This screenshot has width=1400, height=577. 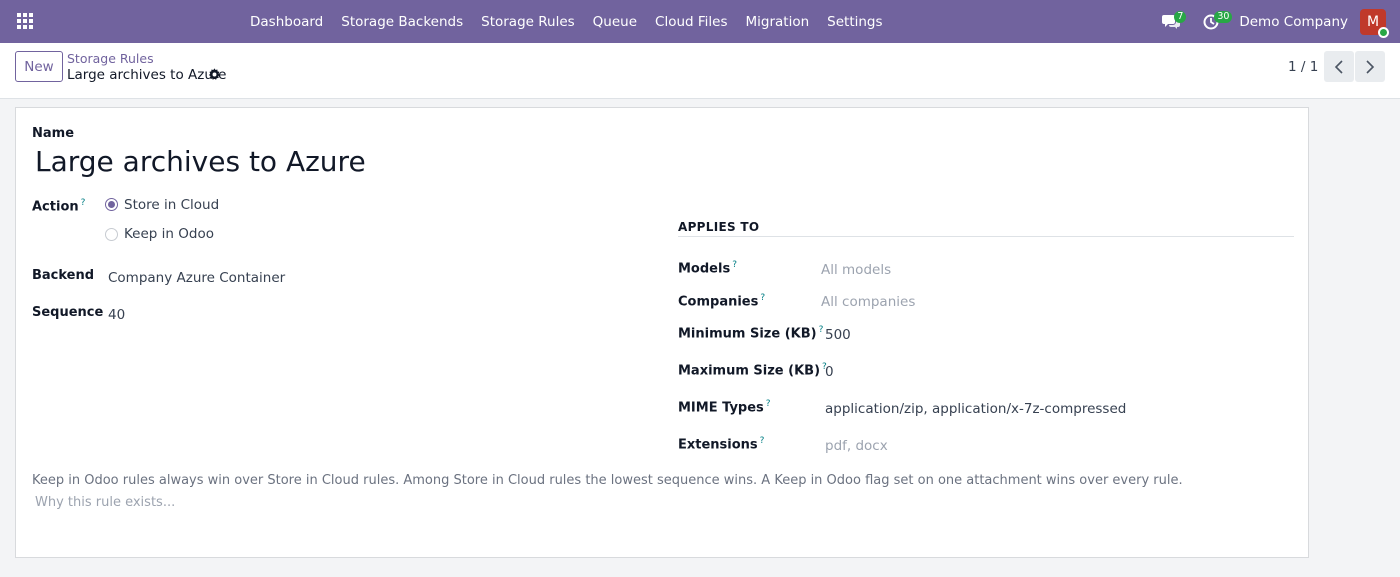 I want to click on menu-cloud-files: Cloud Files, so click(x=691, y=22).